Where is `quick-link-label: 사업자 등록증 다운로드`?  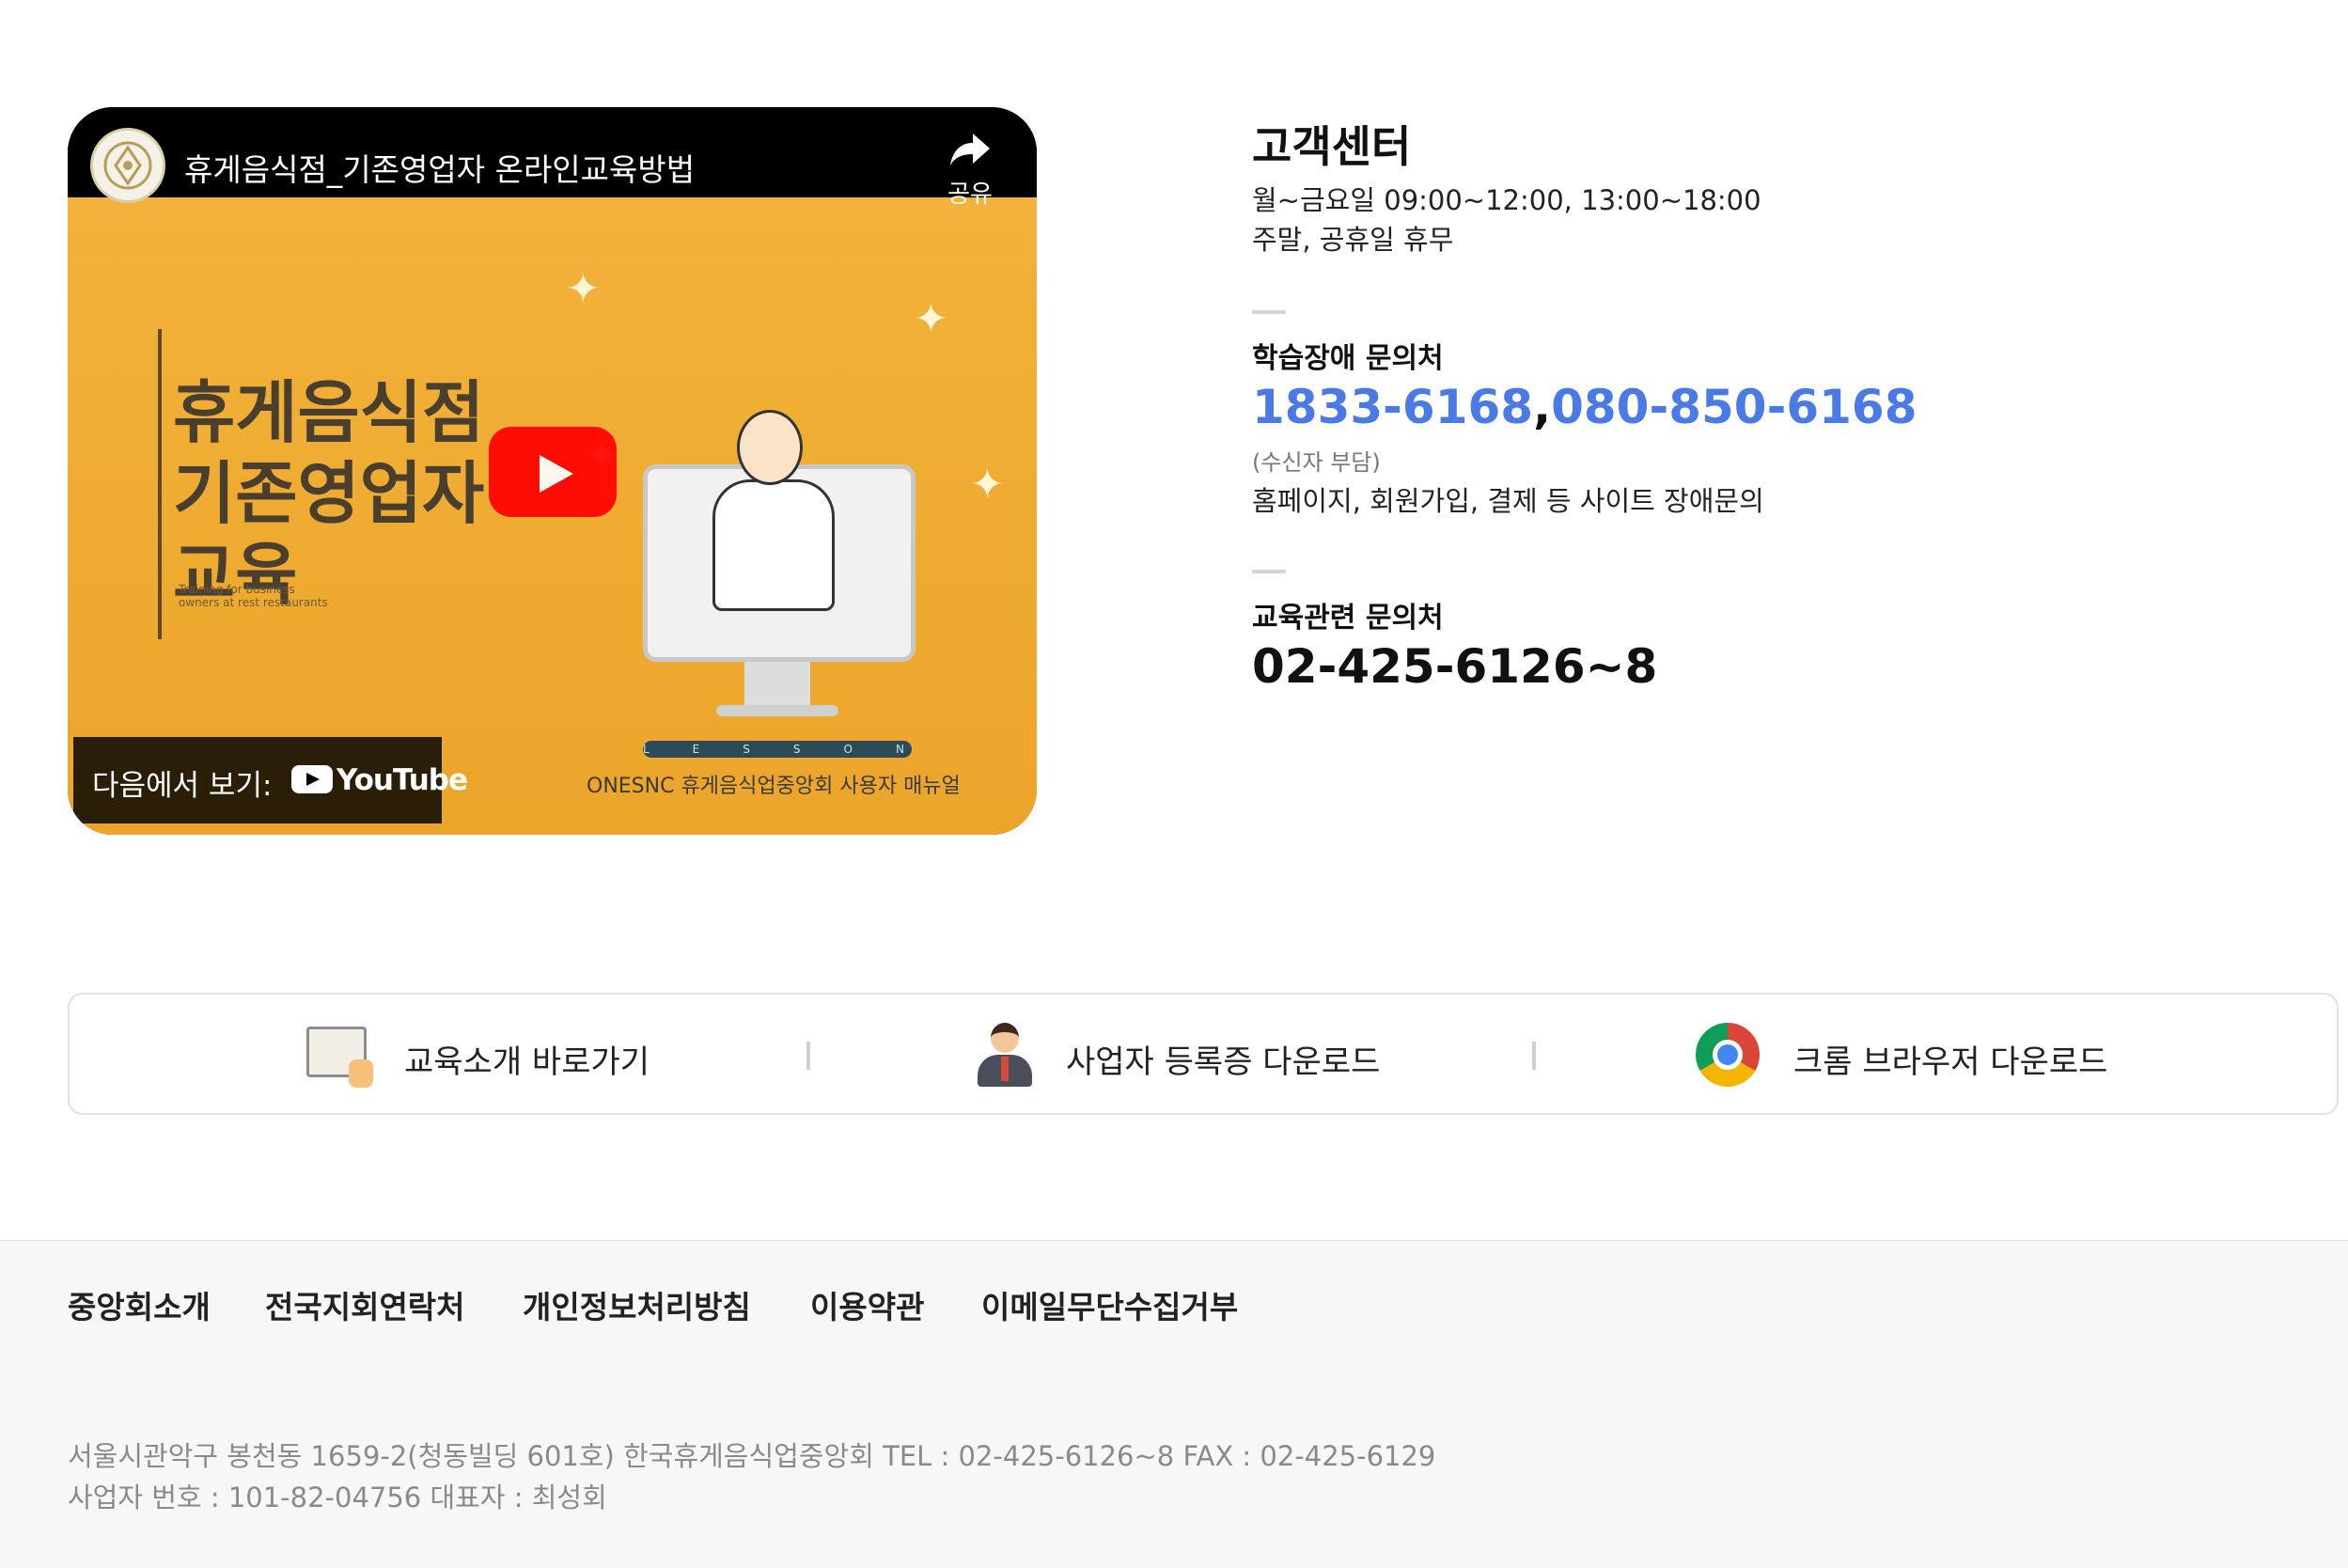
quick-link-label: 사업자 등록증 다운로드 is located at coordinates (1224, 1062).